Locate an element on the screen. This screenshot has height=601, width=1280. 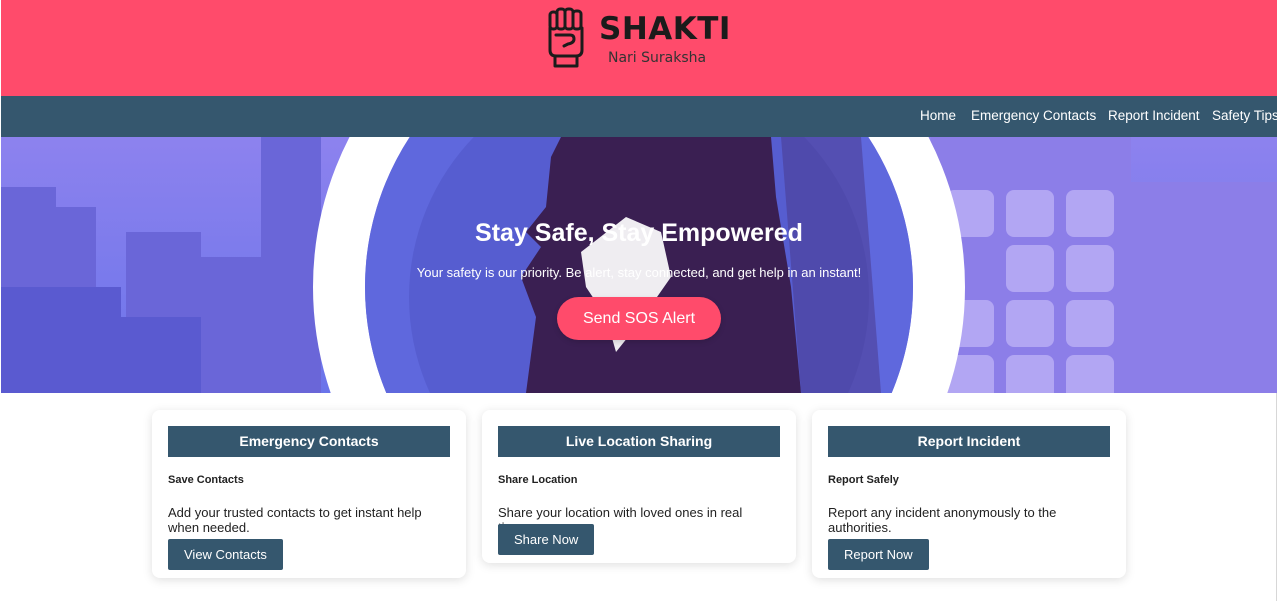
card-subtitle: Save Contacts is located at coordinates (206, 480).